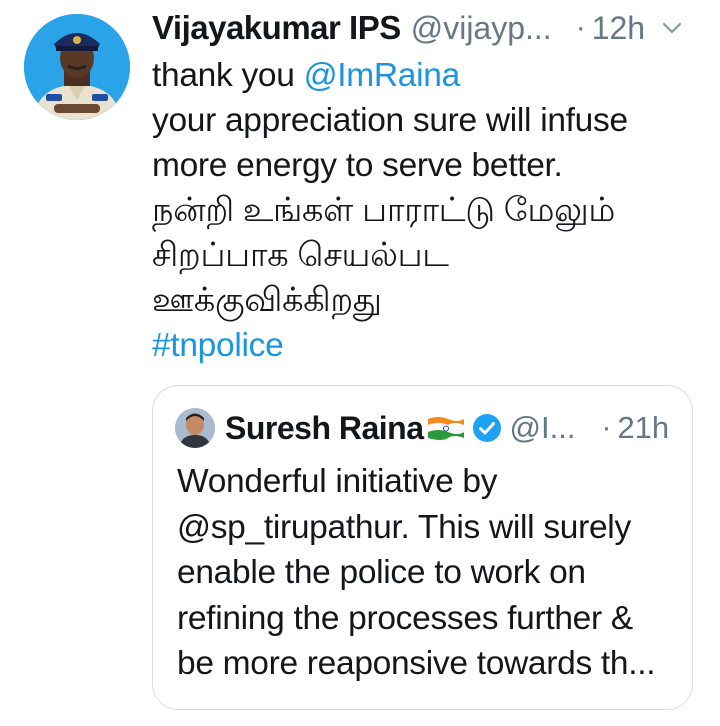 This screenshot has height=726, width=720. Describe the element at coordinates (486, 428) in the screenshot. I see `verified-badge-icon` at that location.